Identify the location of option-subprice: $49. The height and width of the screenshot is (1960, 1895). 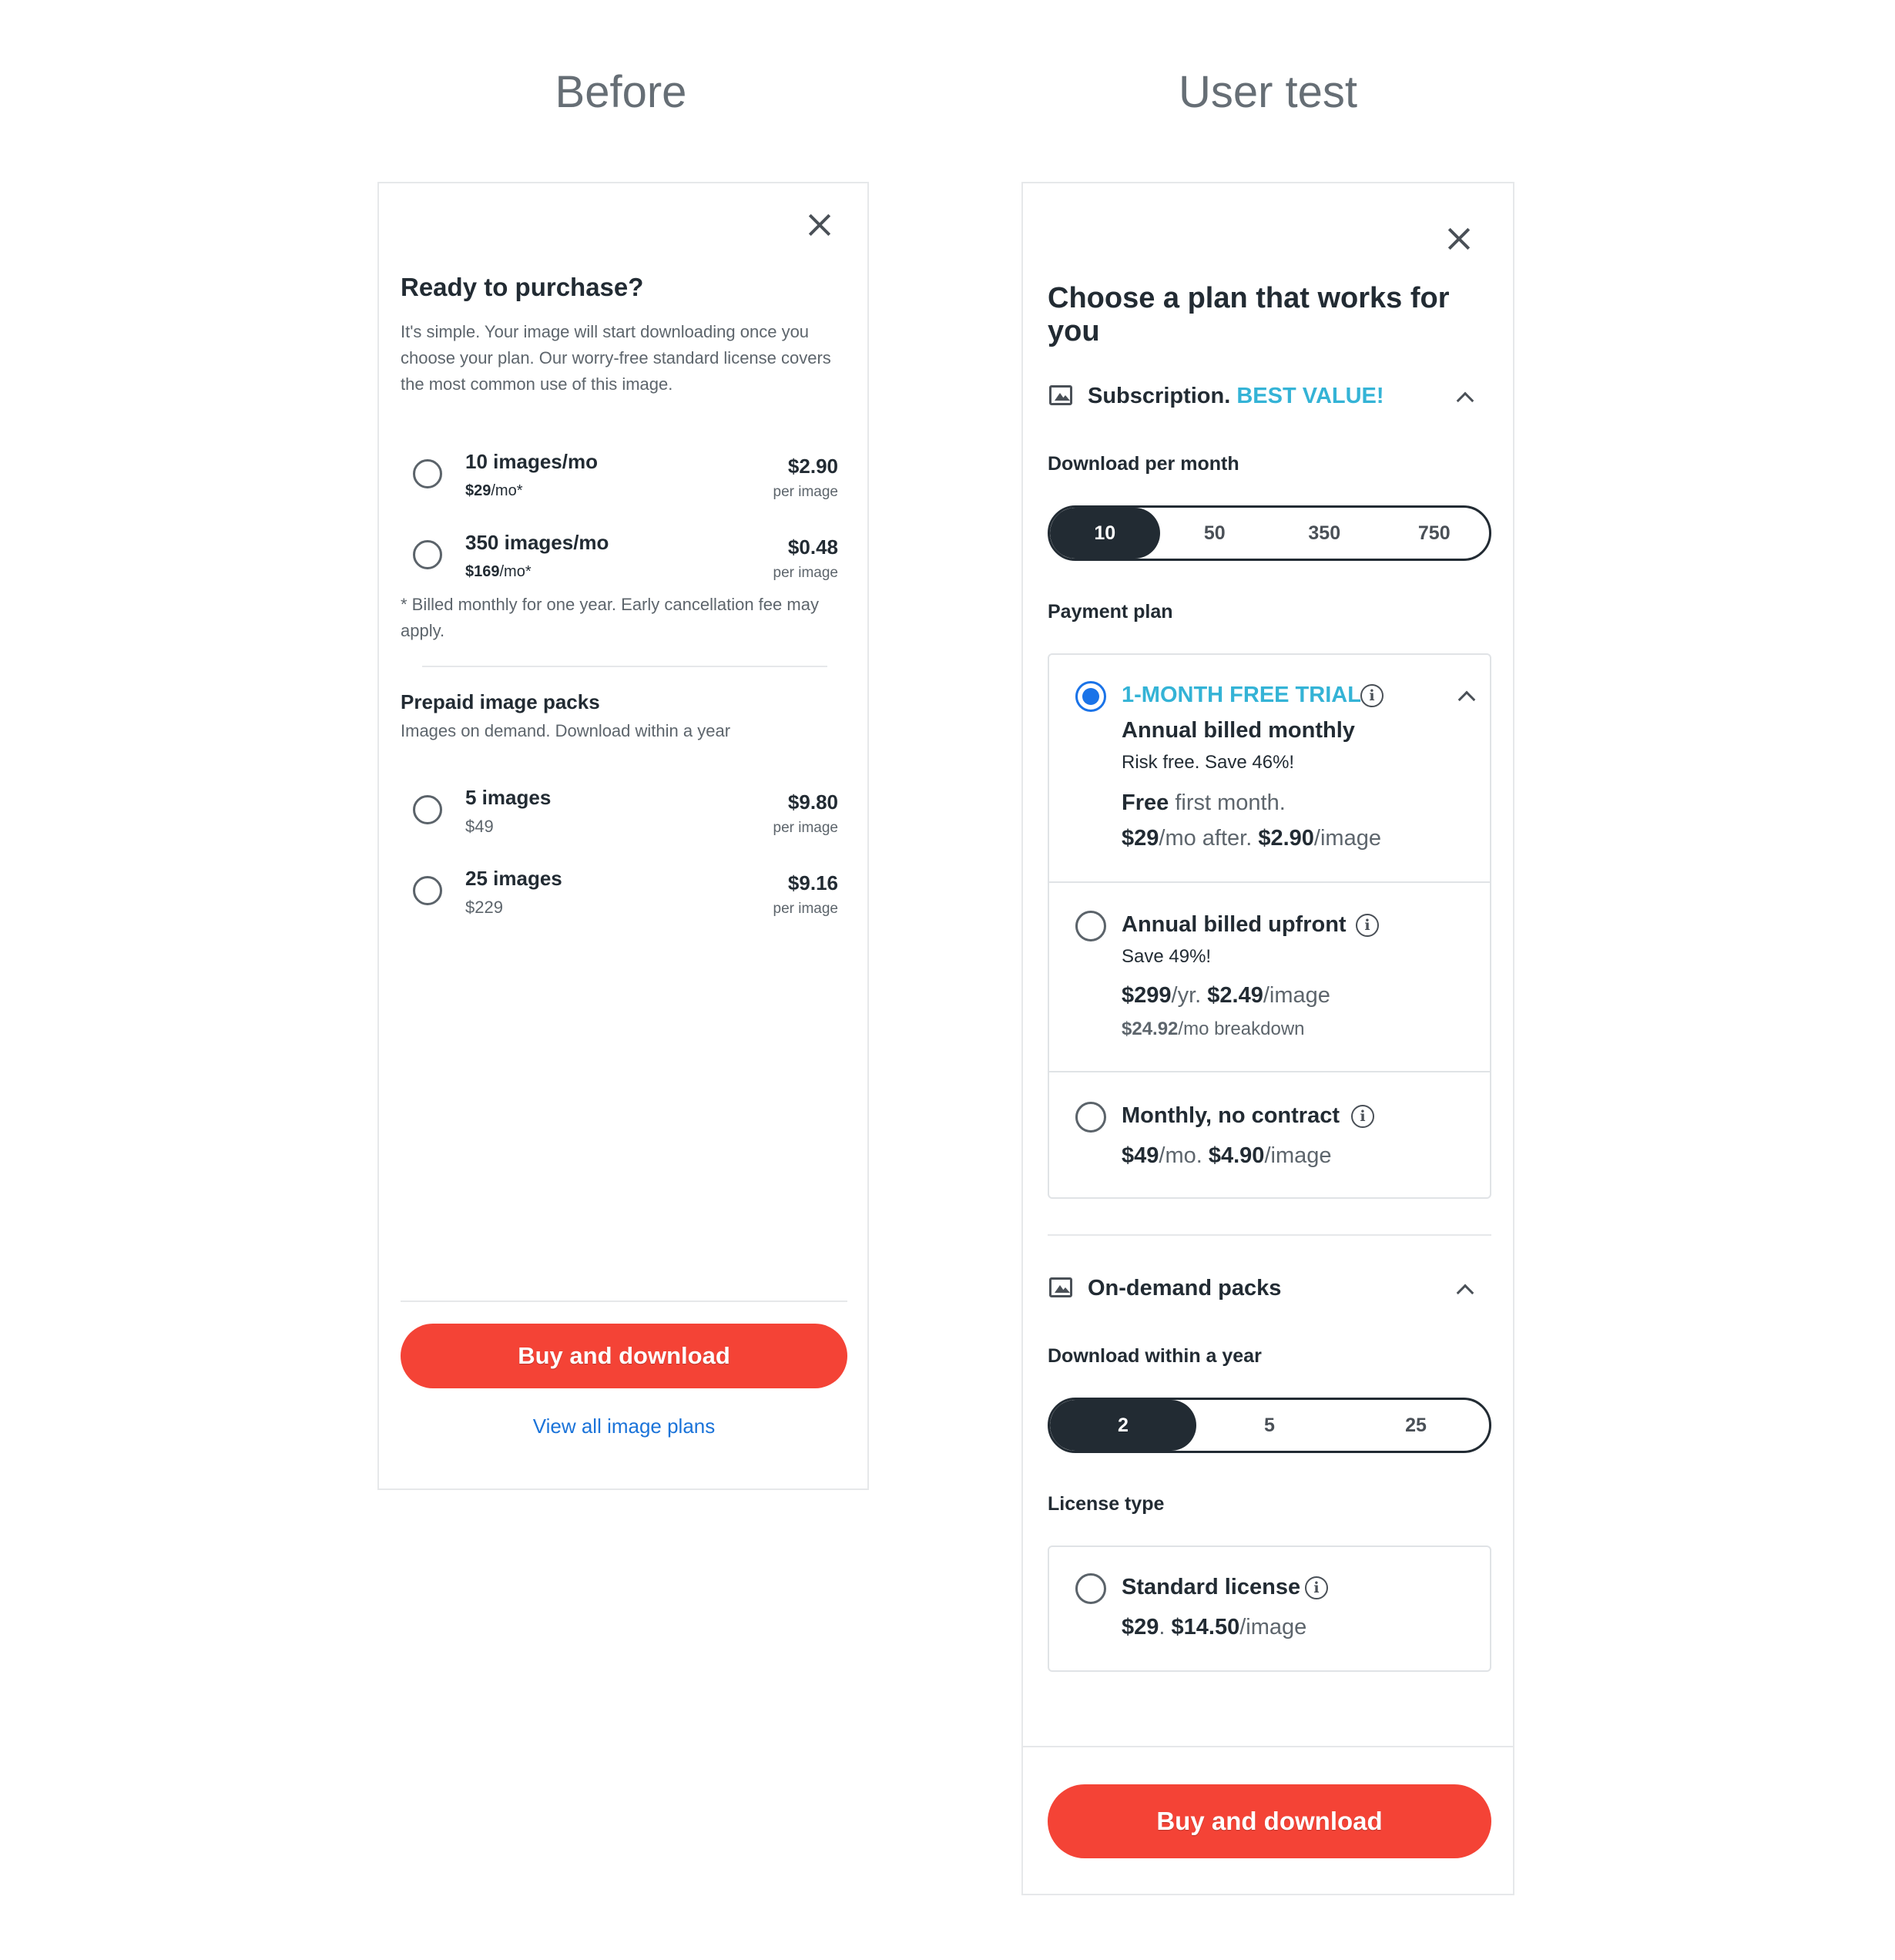
(480, 827).